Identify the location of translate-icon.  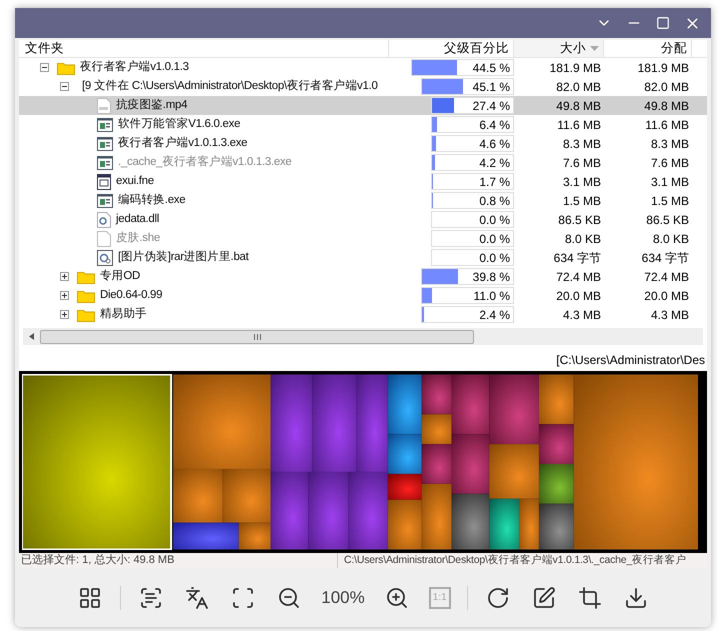
(197, 598).